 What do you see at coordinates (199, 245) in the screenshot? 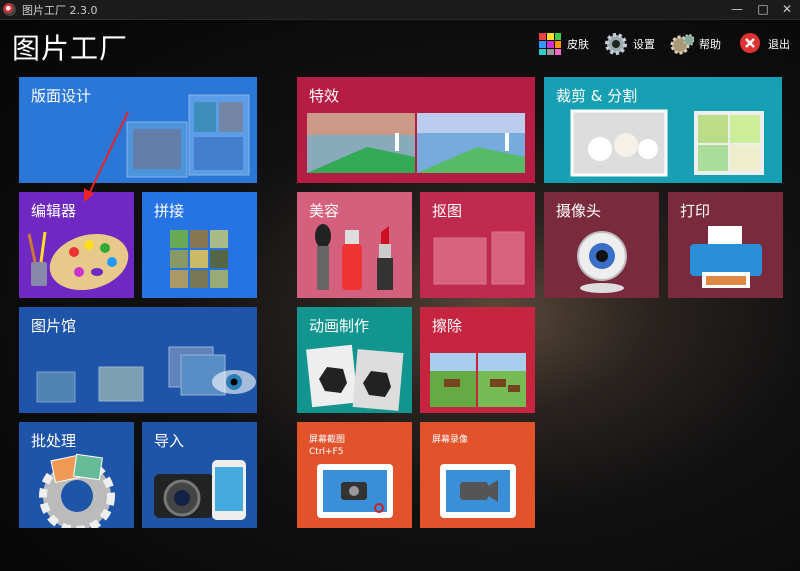
I see `tile-collage: 拼接` at bounding box center [199, 245].